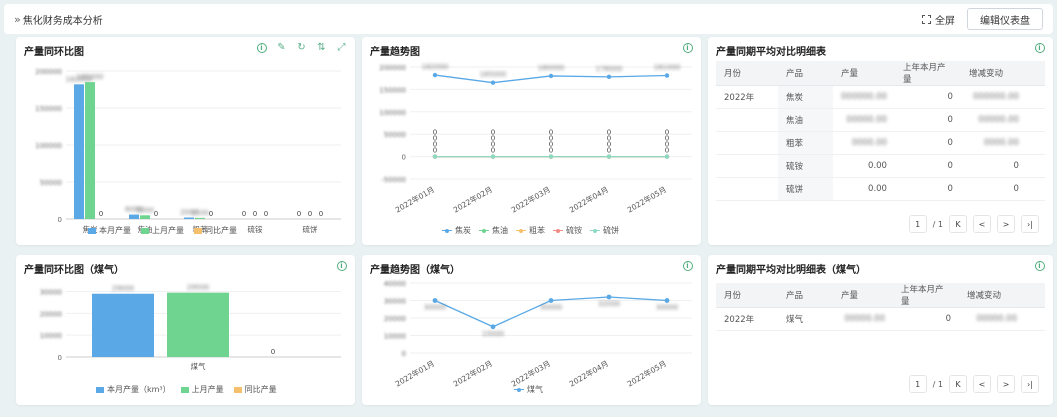 This screenshot has width=1057, height=417. Describe the element at coordinates (74, 270) in the screenshot. I see `panel-title: 产量同环比图（煤气）` at that location.